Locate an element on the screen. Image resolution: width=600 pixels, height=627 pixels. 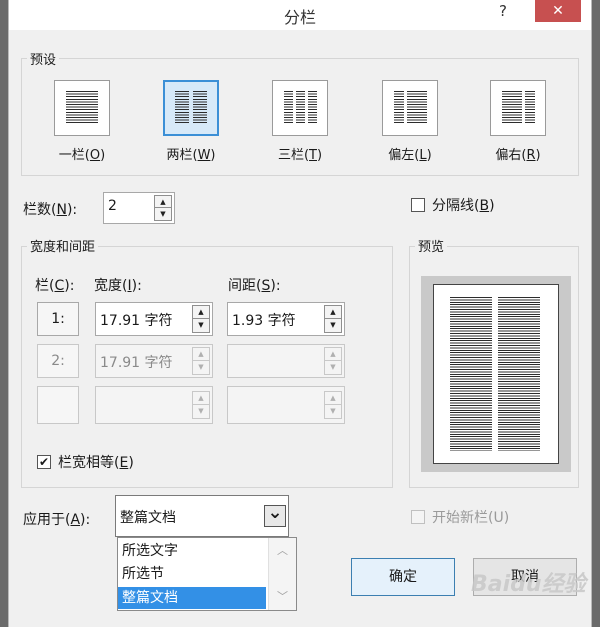
dropdown-option: 所选节 is located at coordinates (192, 574).